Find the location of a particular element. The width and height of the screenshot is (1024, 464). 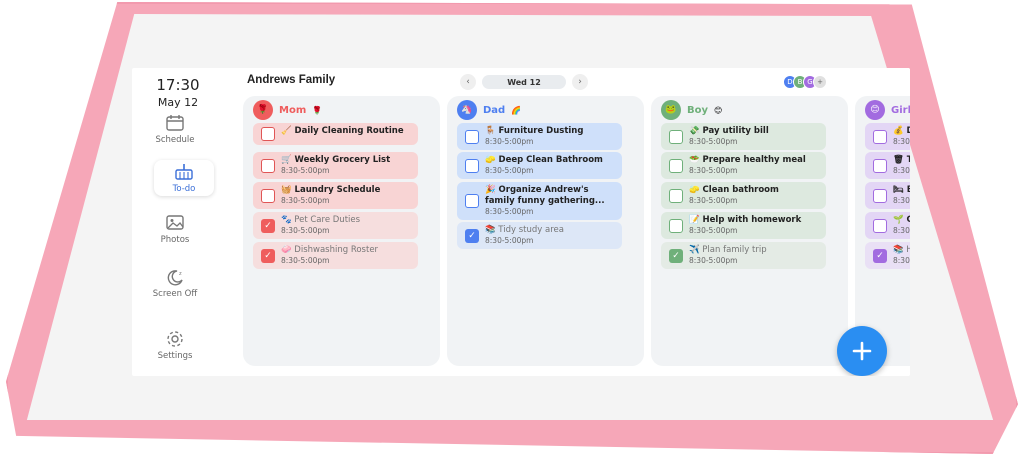

member-name: Mom is located at coordinates (293, 110).